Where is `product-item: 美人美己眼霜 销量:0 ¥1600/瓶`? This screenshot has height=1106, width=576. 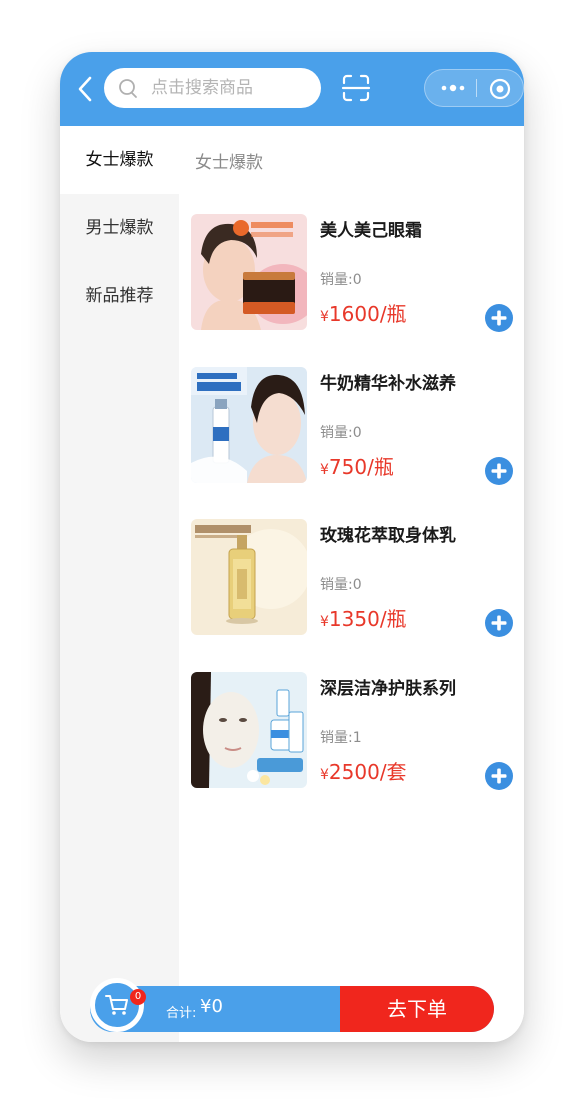
product-item: 美人美己眼霜 销量:0 ¥1600/瓶 is located at coordinates (357, 274).